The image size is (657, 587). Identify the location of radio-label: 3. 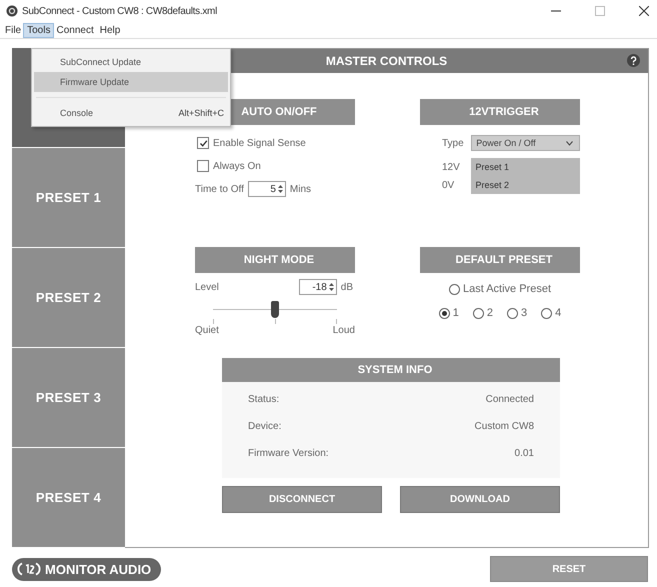
(524, 313).